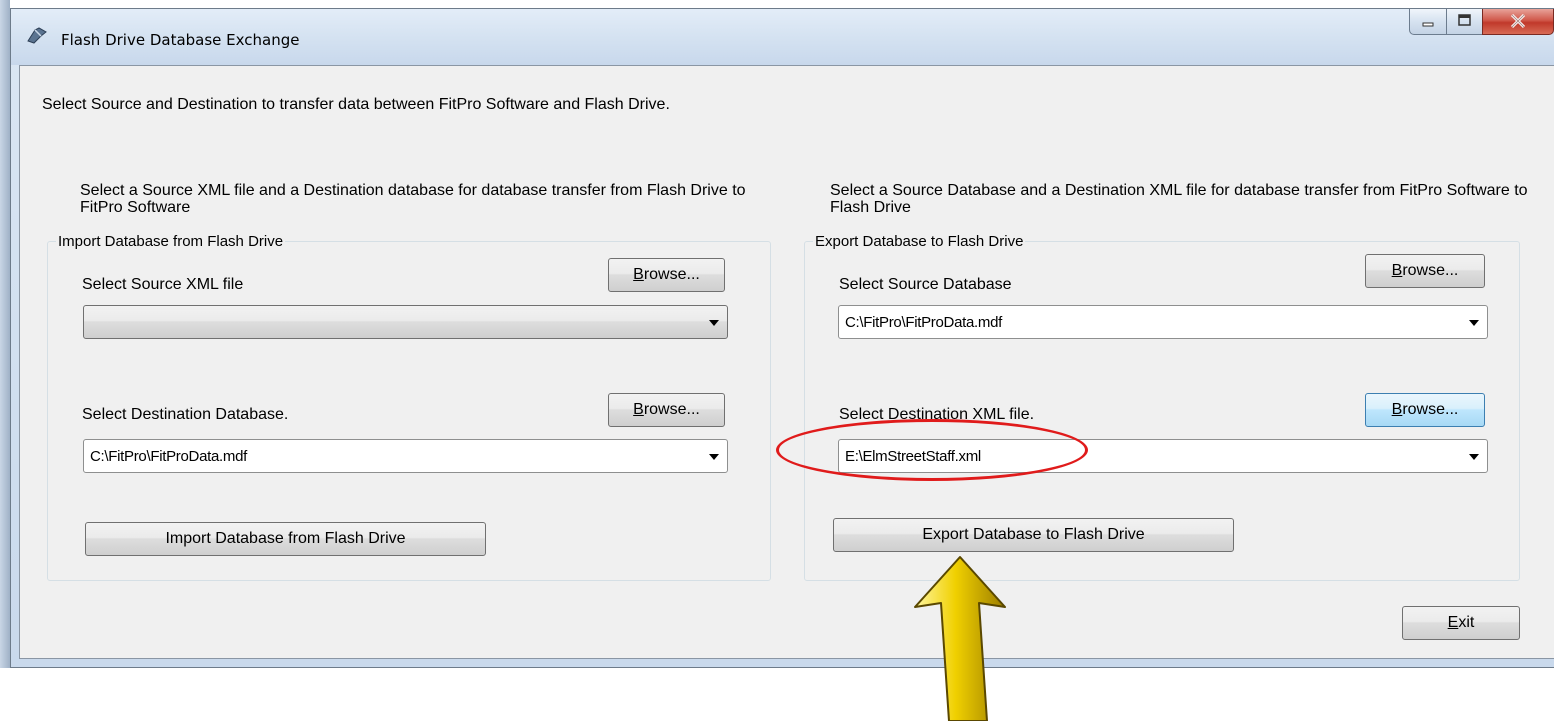  What do you see at coordinates (960, 638) in the screenshot?
I see `up-arrow-icon` at bounding box center [960, 638].